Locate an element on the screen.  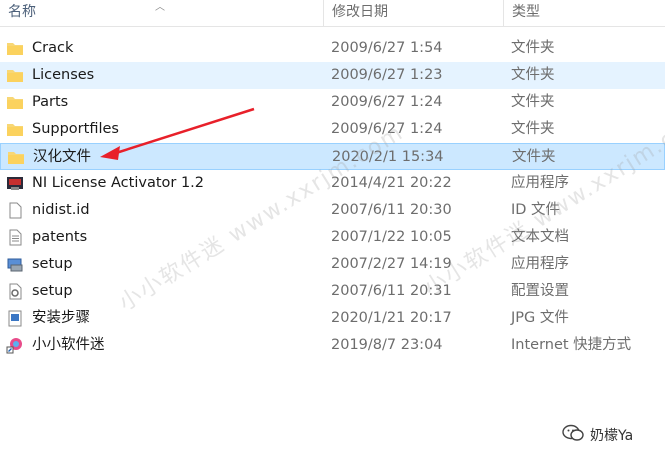
file-row: setup 2007/6/11 20:31 配置设置 is located at coordinates (332, 291).